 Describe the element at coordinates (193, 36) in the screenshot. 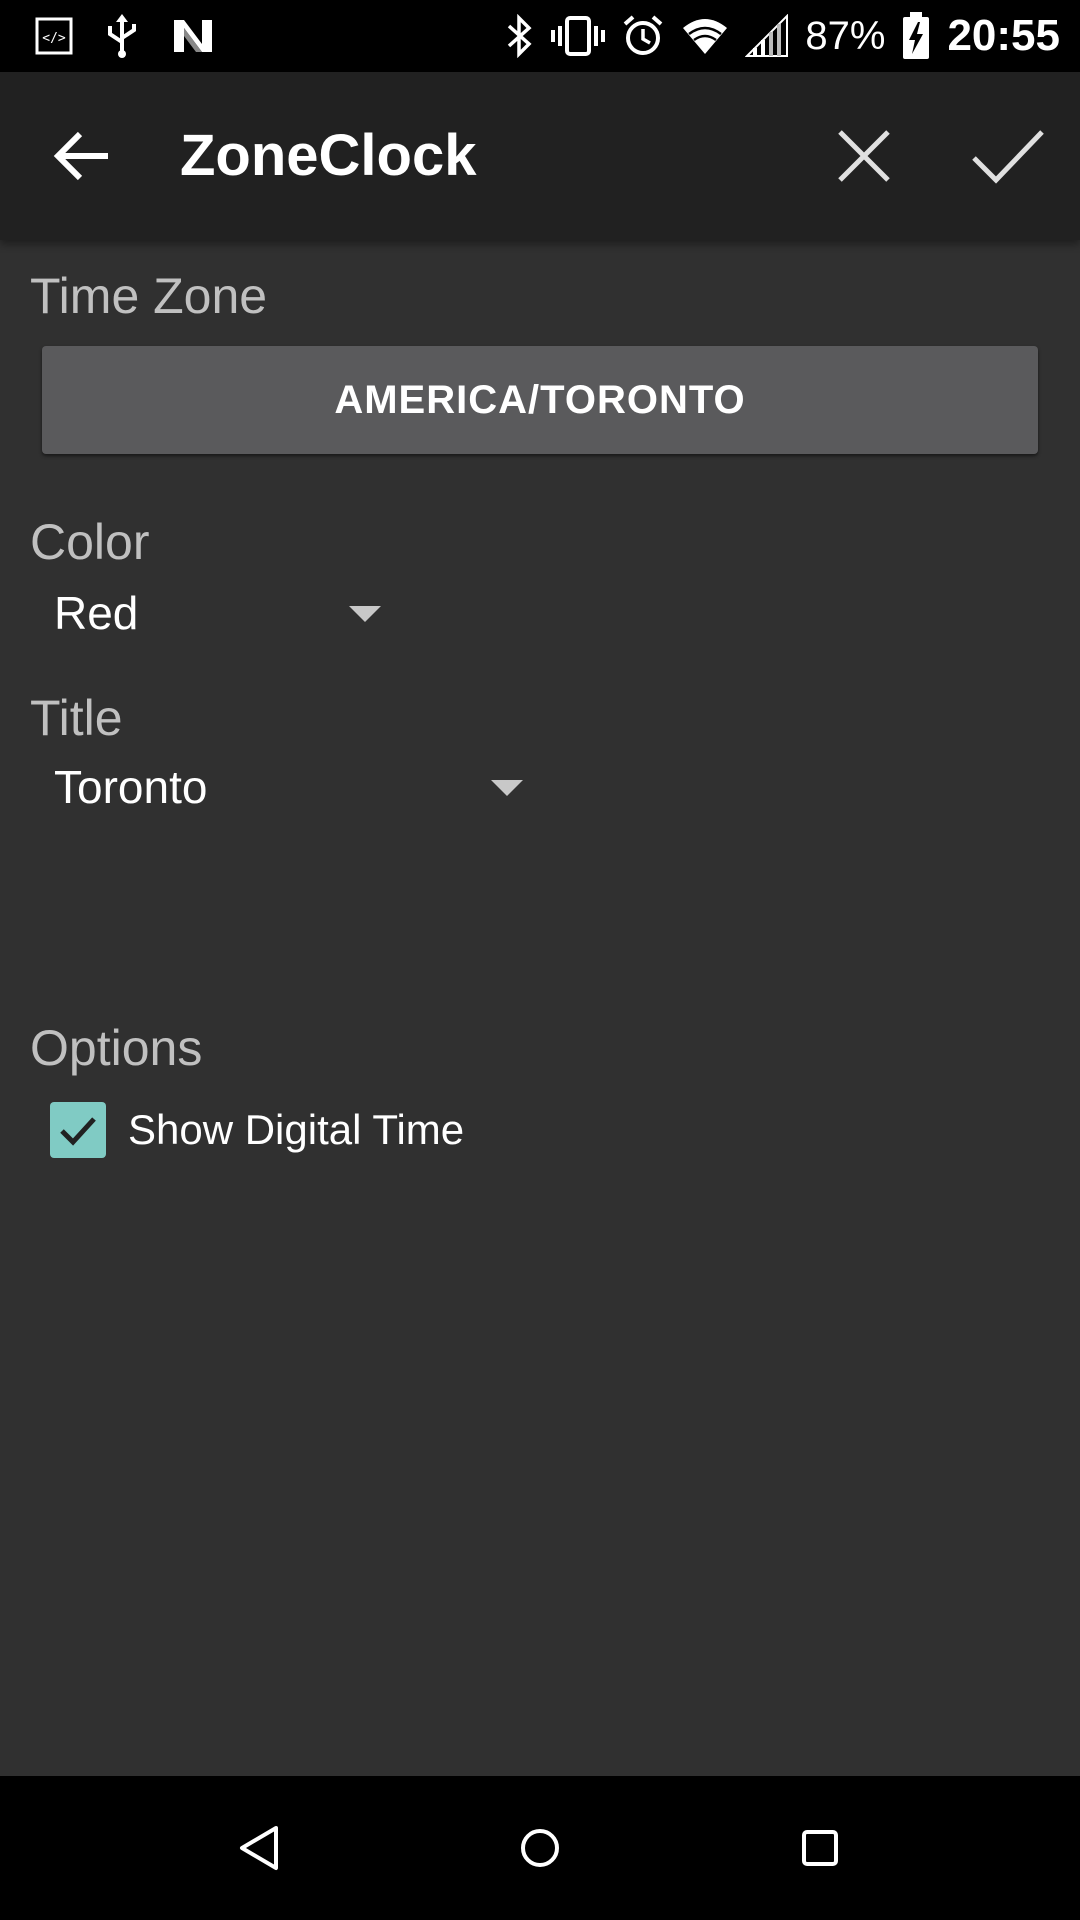

I see `n-logo-icon` at that location.